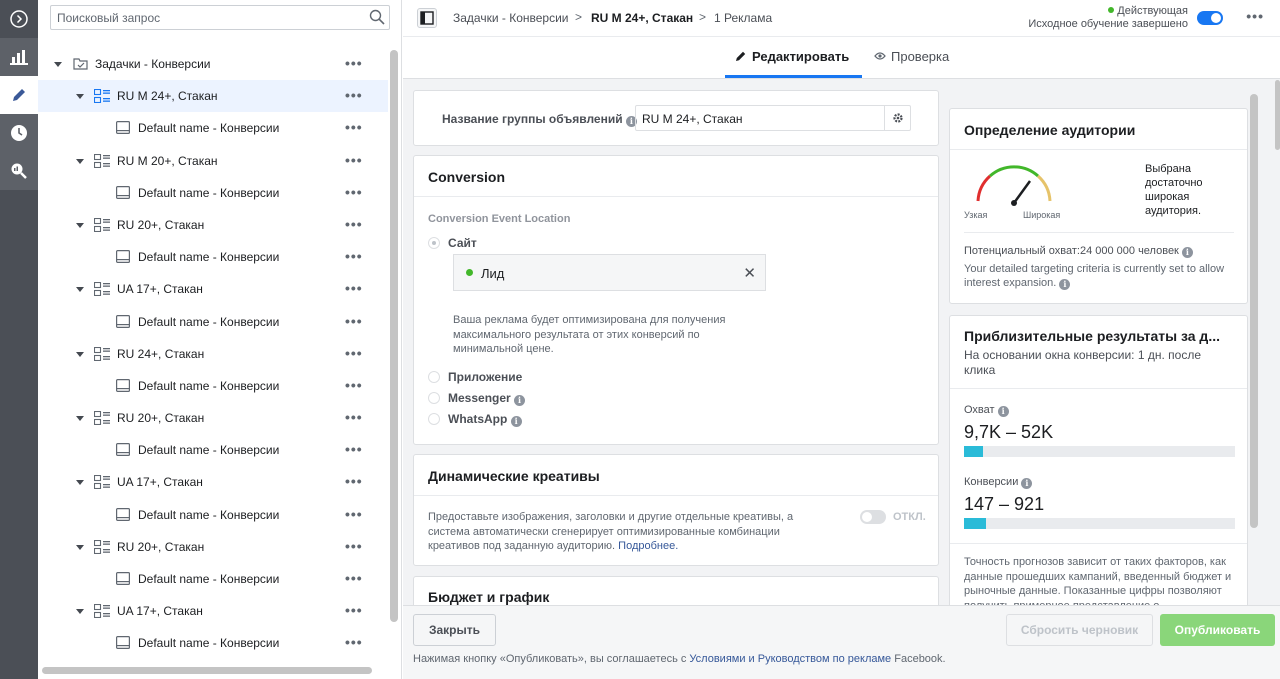 The width and height of the screenshot is (1280, 679). Describe the element at coordinates (469, 272) in the screenshot. I see `event-status-dot` at that location.